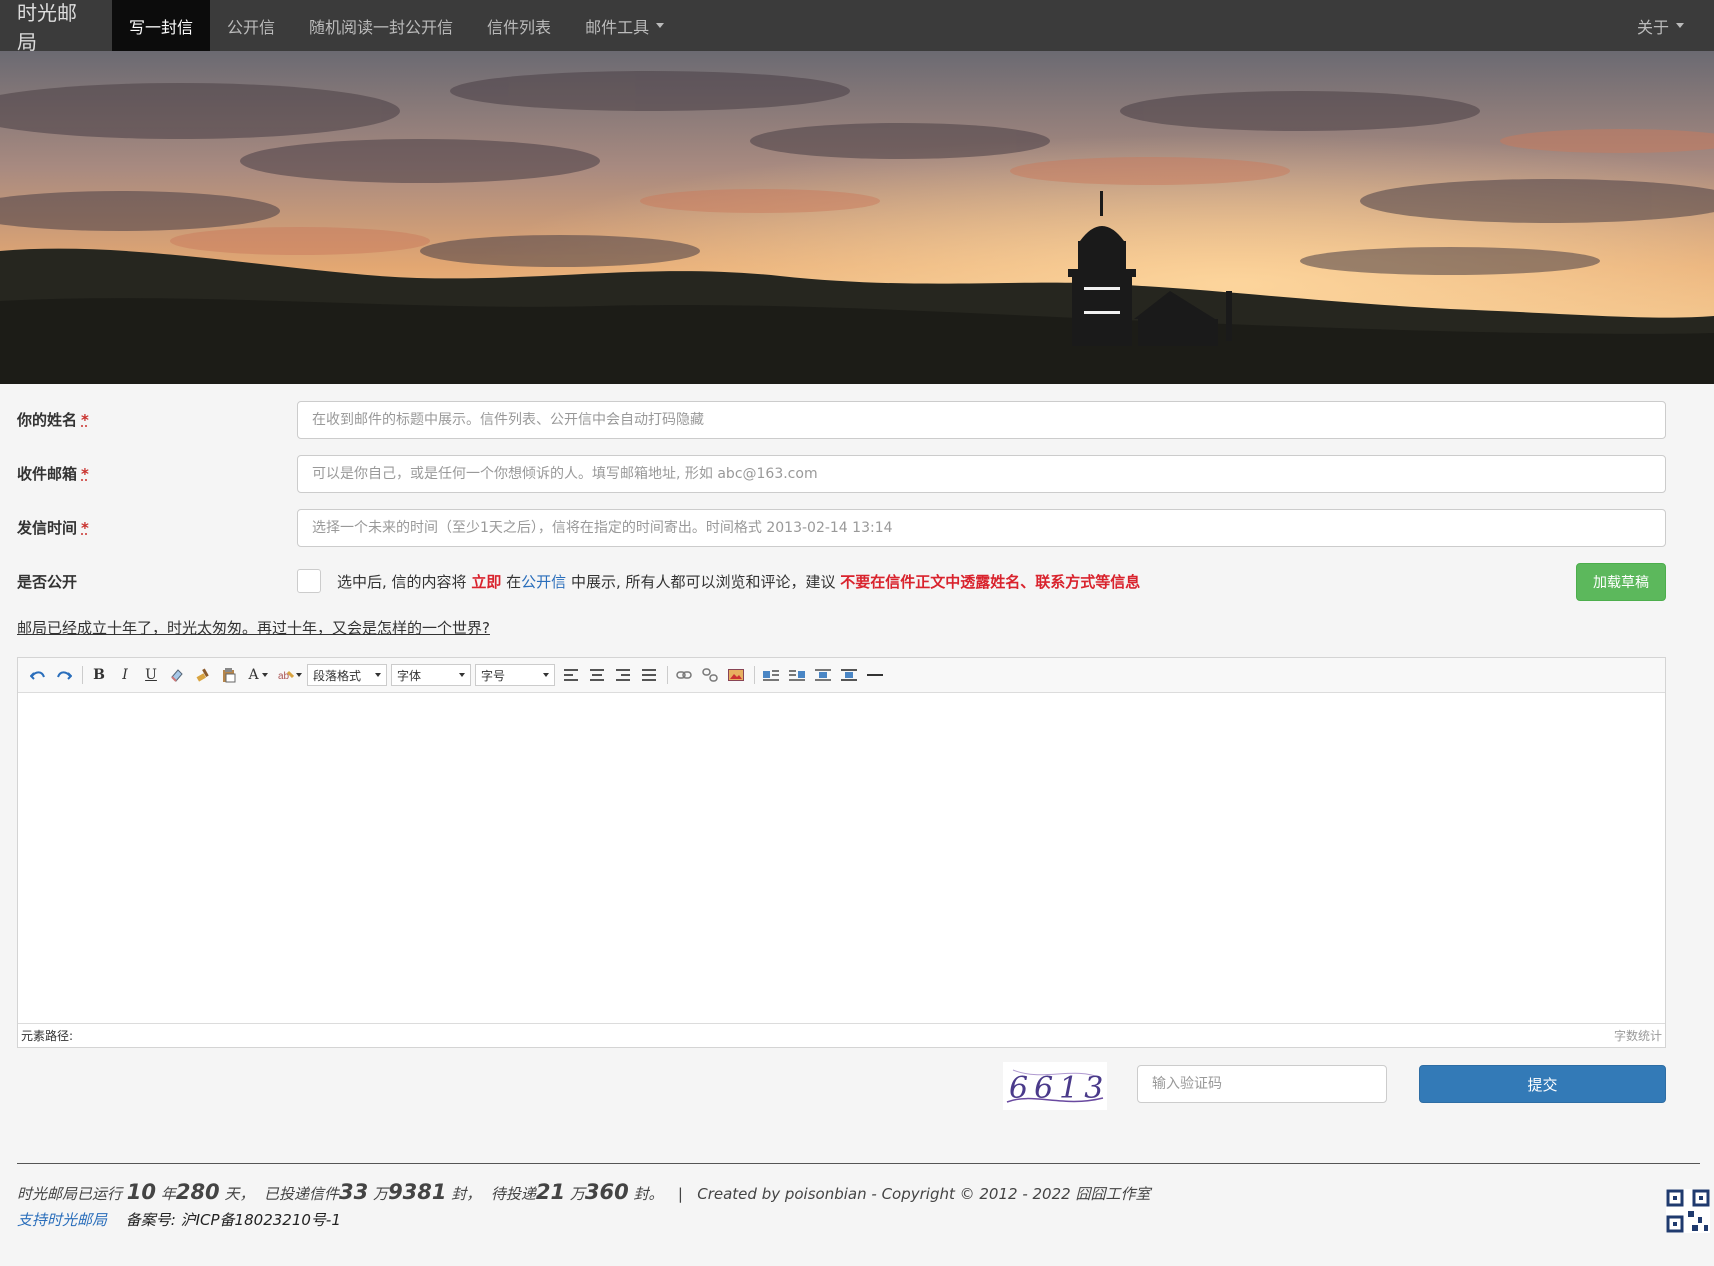 Image resolution: width=1714 pixels, height=1266 pixels. Describe the element at coordinates (981, 528) in the screenshot. I see `send-time-input` at that location.